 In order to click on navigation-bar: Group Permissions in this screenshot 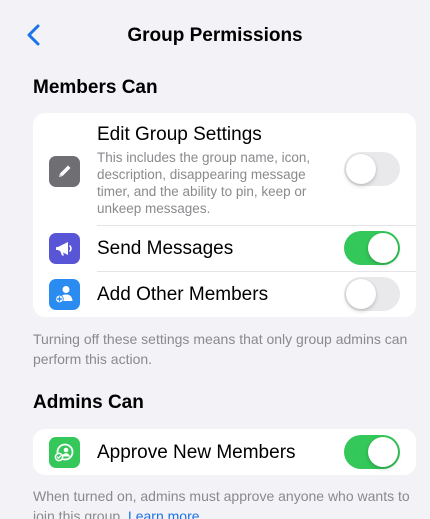, I will do `click(215, 35)`.